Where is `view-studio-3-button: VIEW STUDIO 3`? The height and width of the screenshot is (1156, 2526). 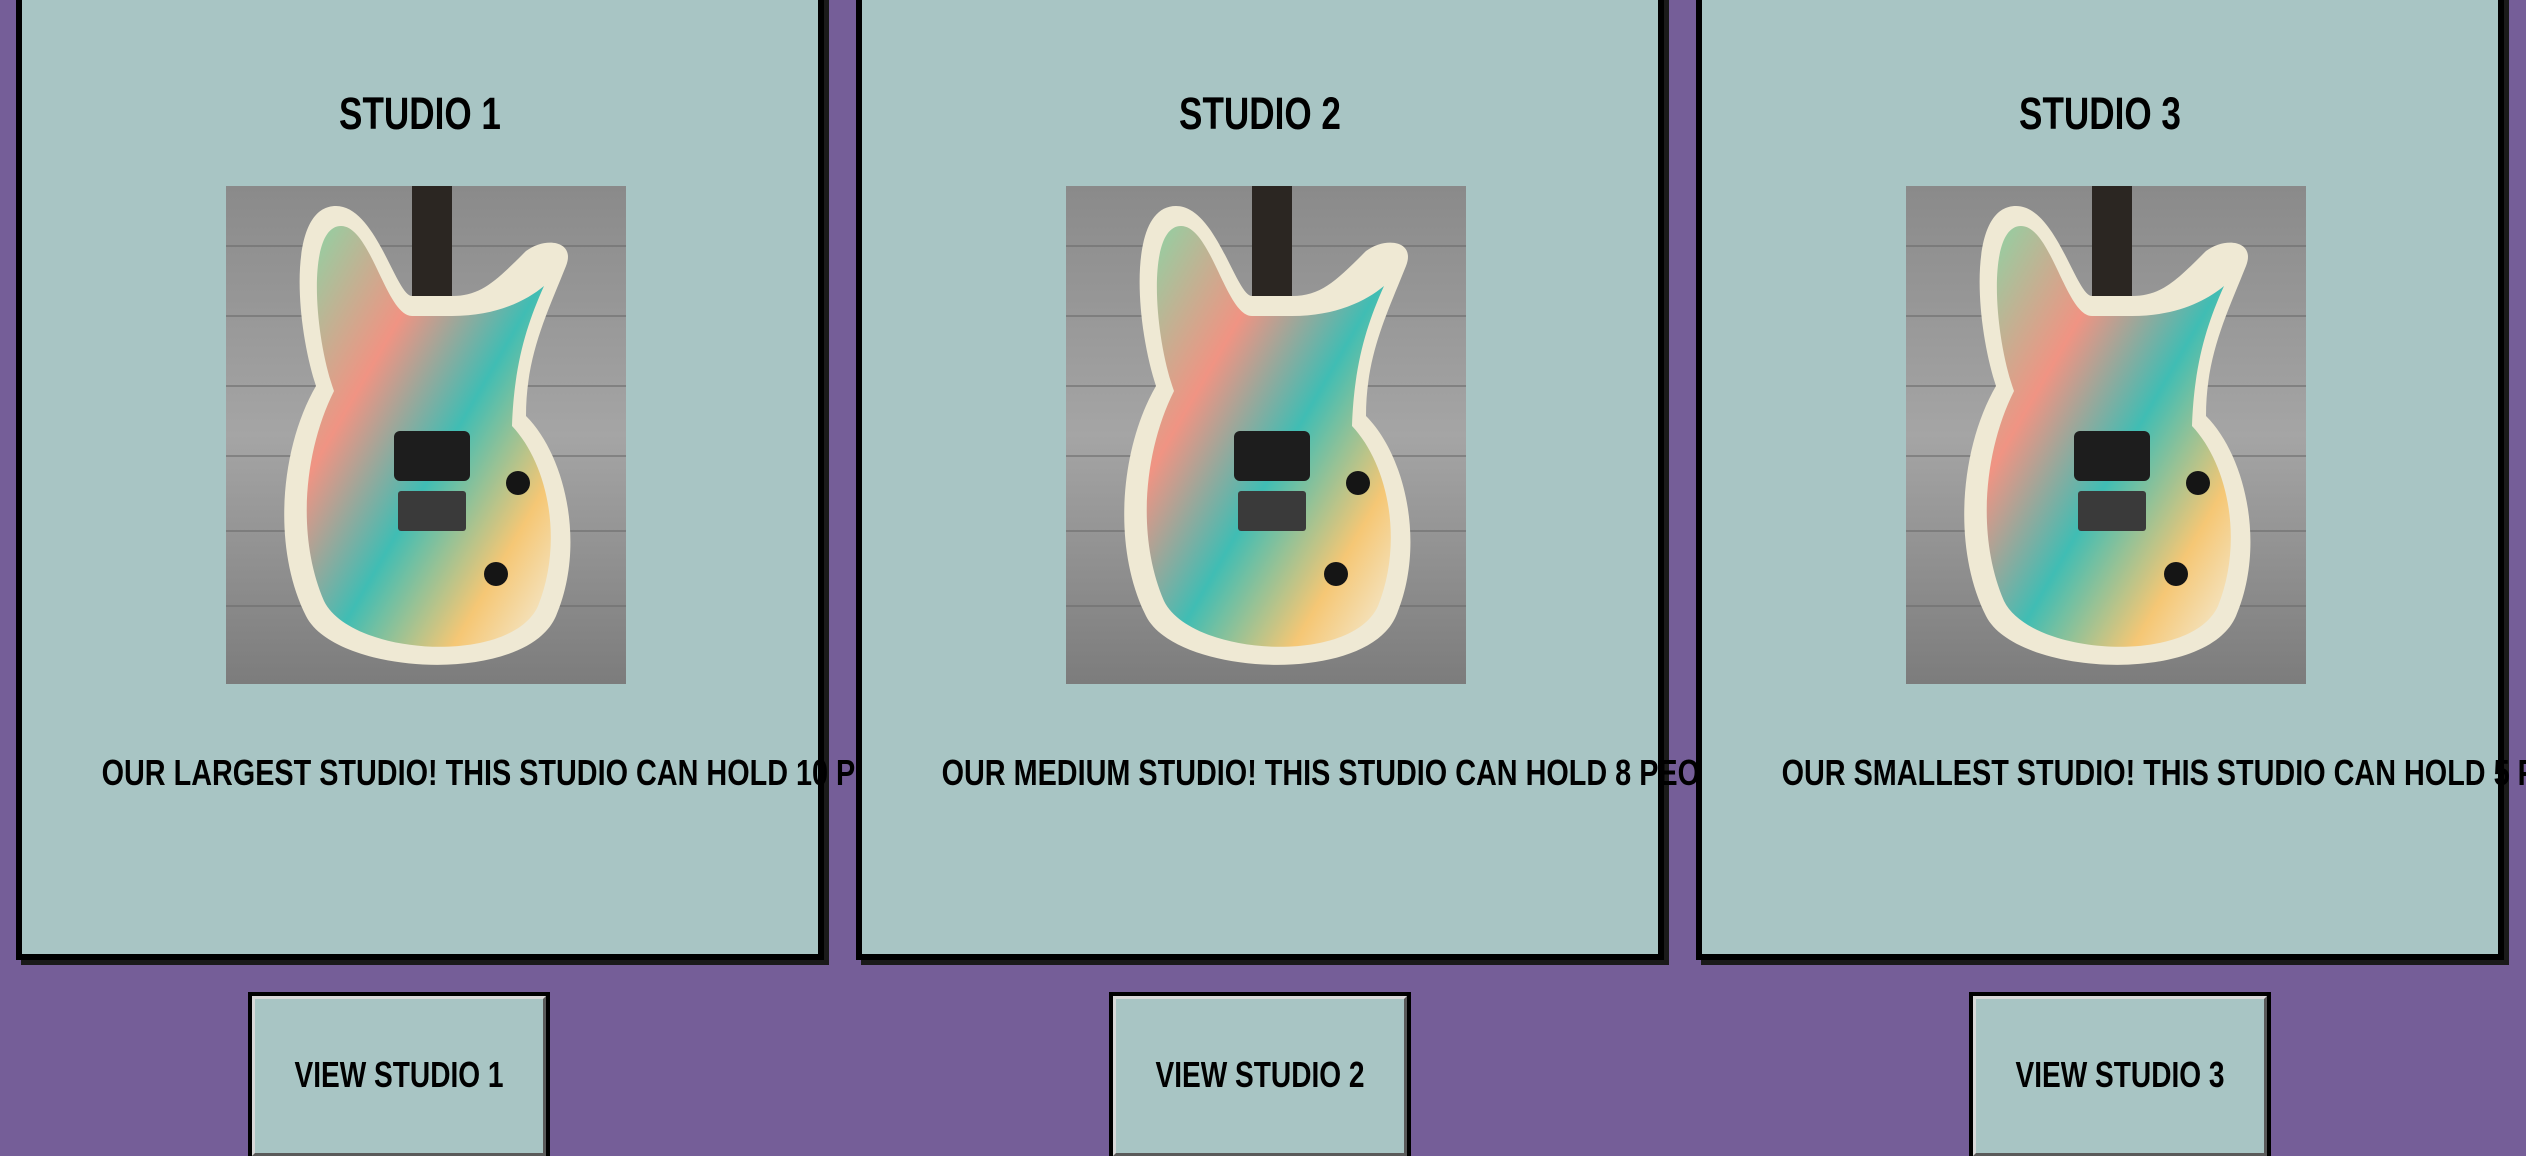
view-studio-3-button: VIEW STUDIO 3 is located at coordinates (2120, 1076).